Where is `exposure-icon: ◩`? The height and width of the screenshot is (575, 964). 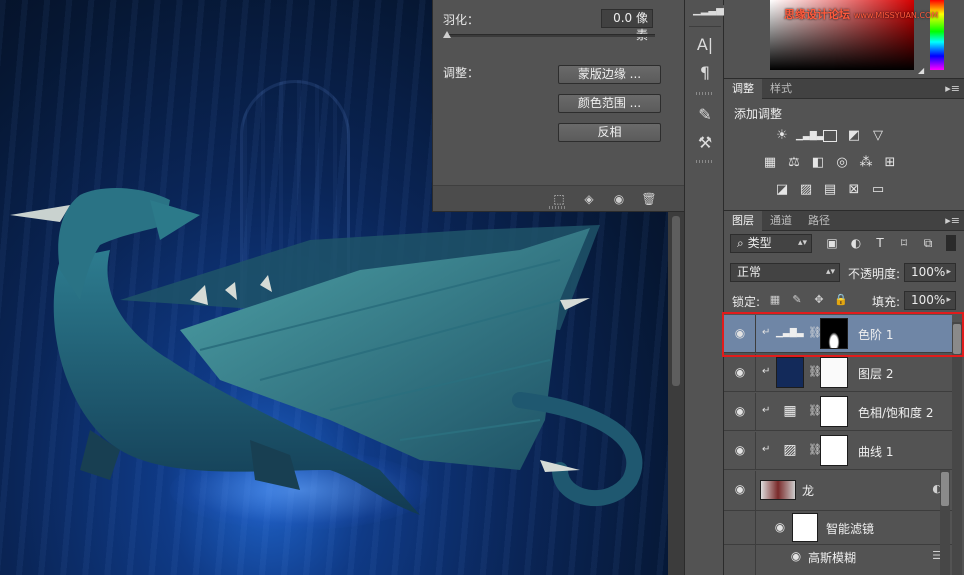
exposure-icon: ◩ is located at coordinates (854, 136).